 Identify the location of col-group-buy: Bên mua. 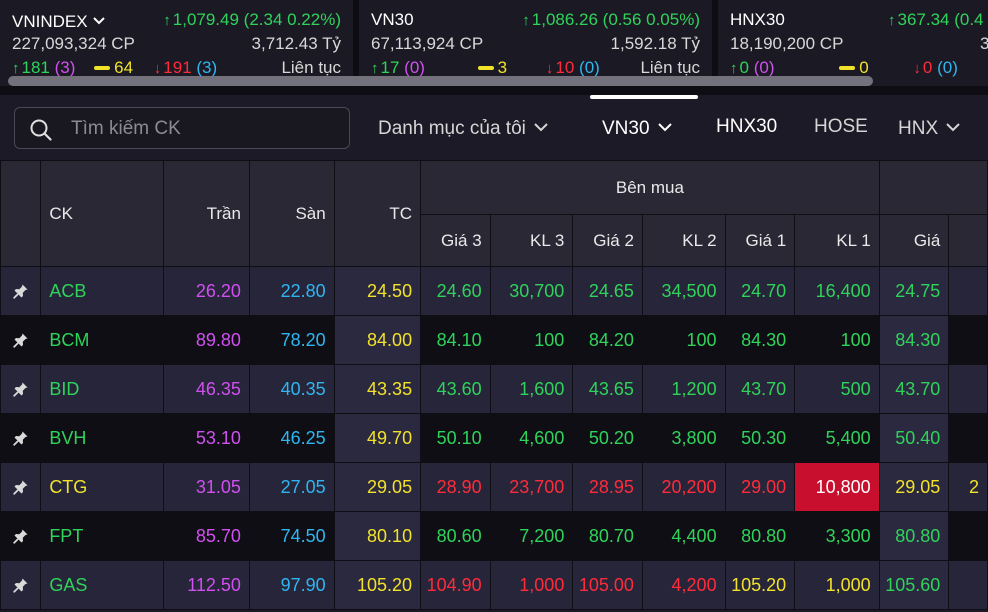
(650, 187).